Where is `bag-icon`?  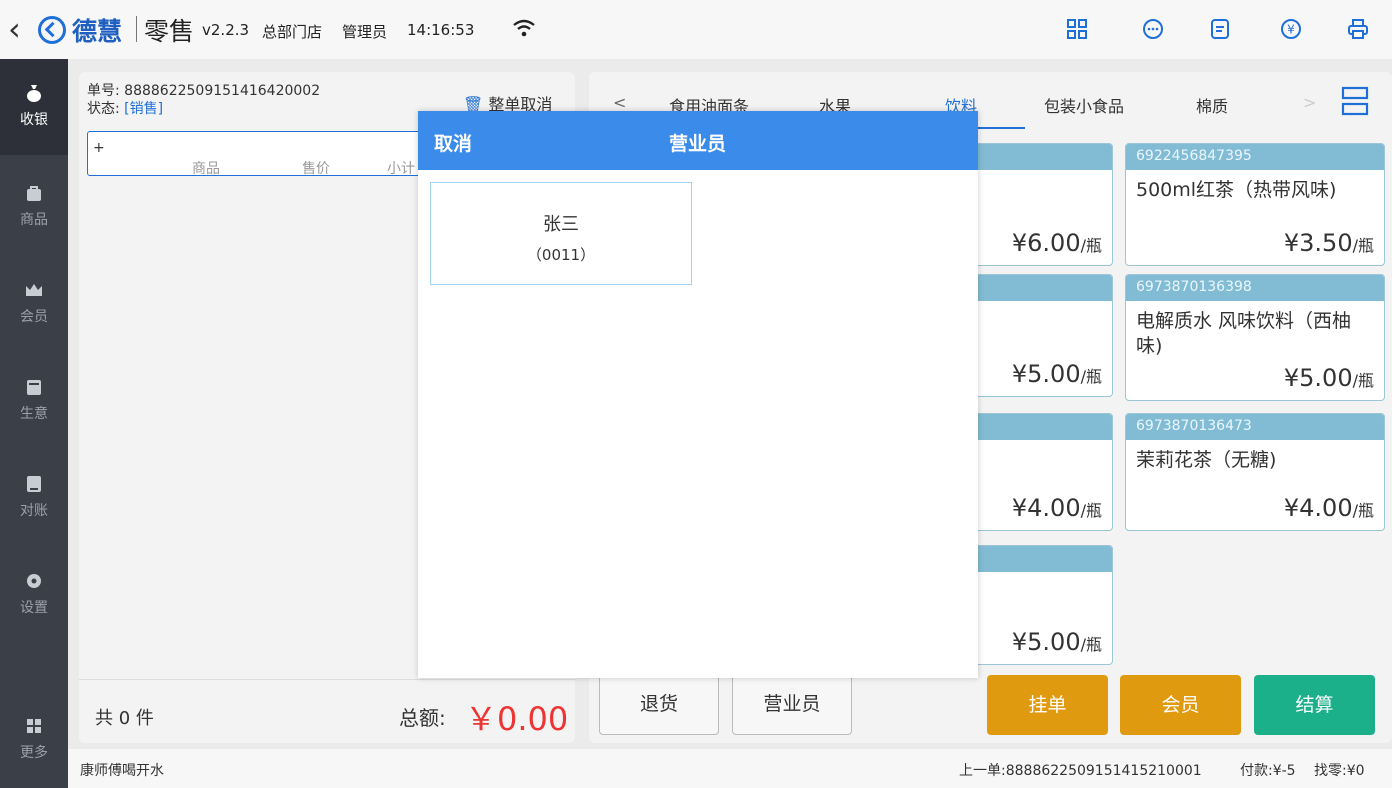
bag-icon is located at coordinates (34, 193).